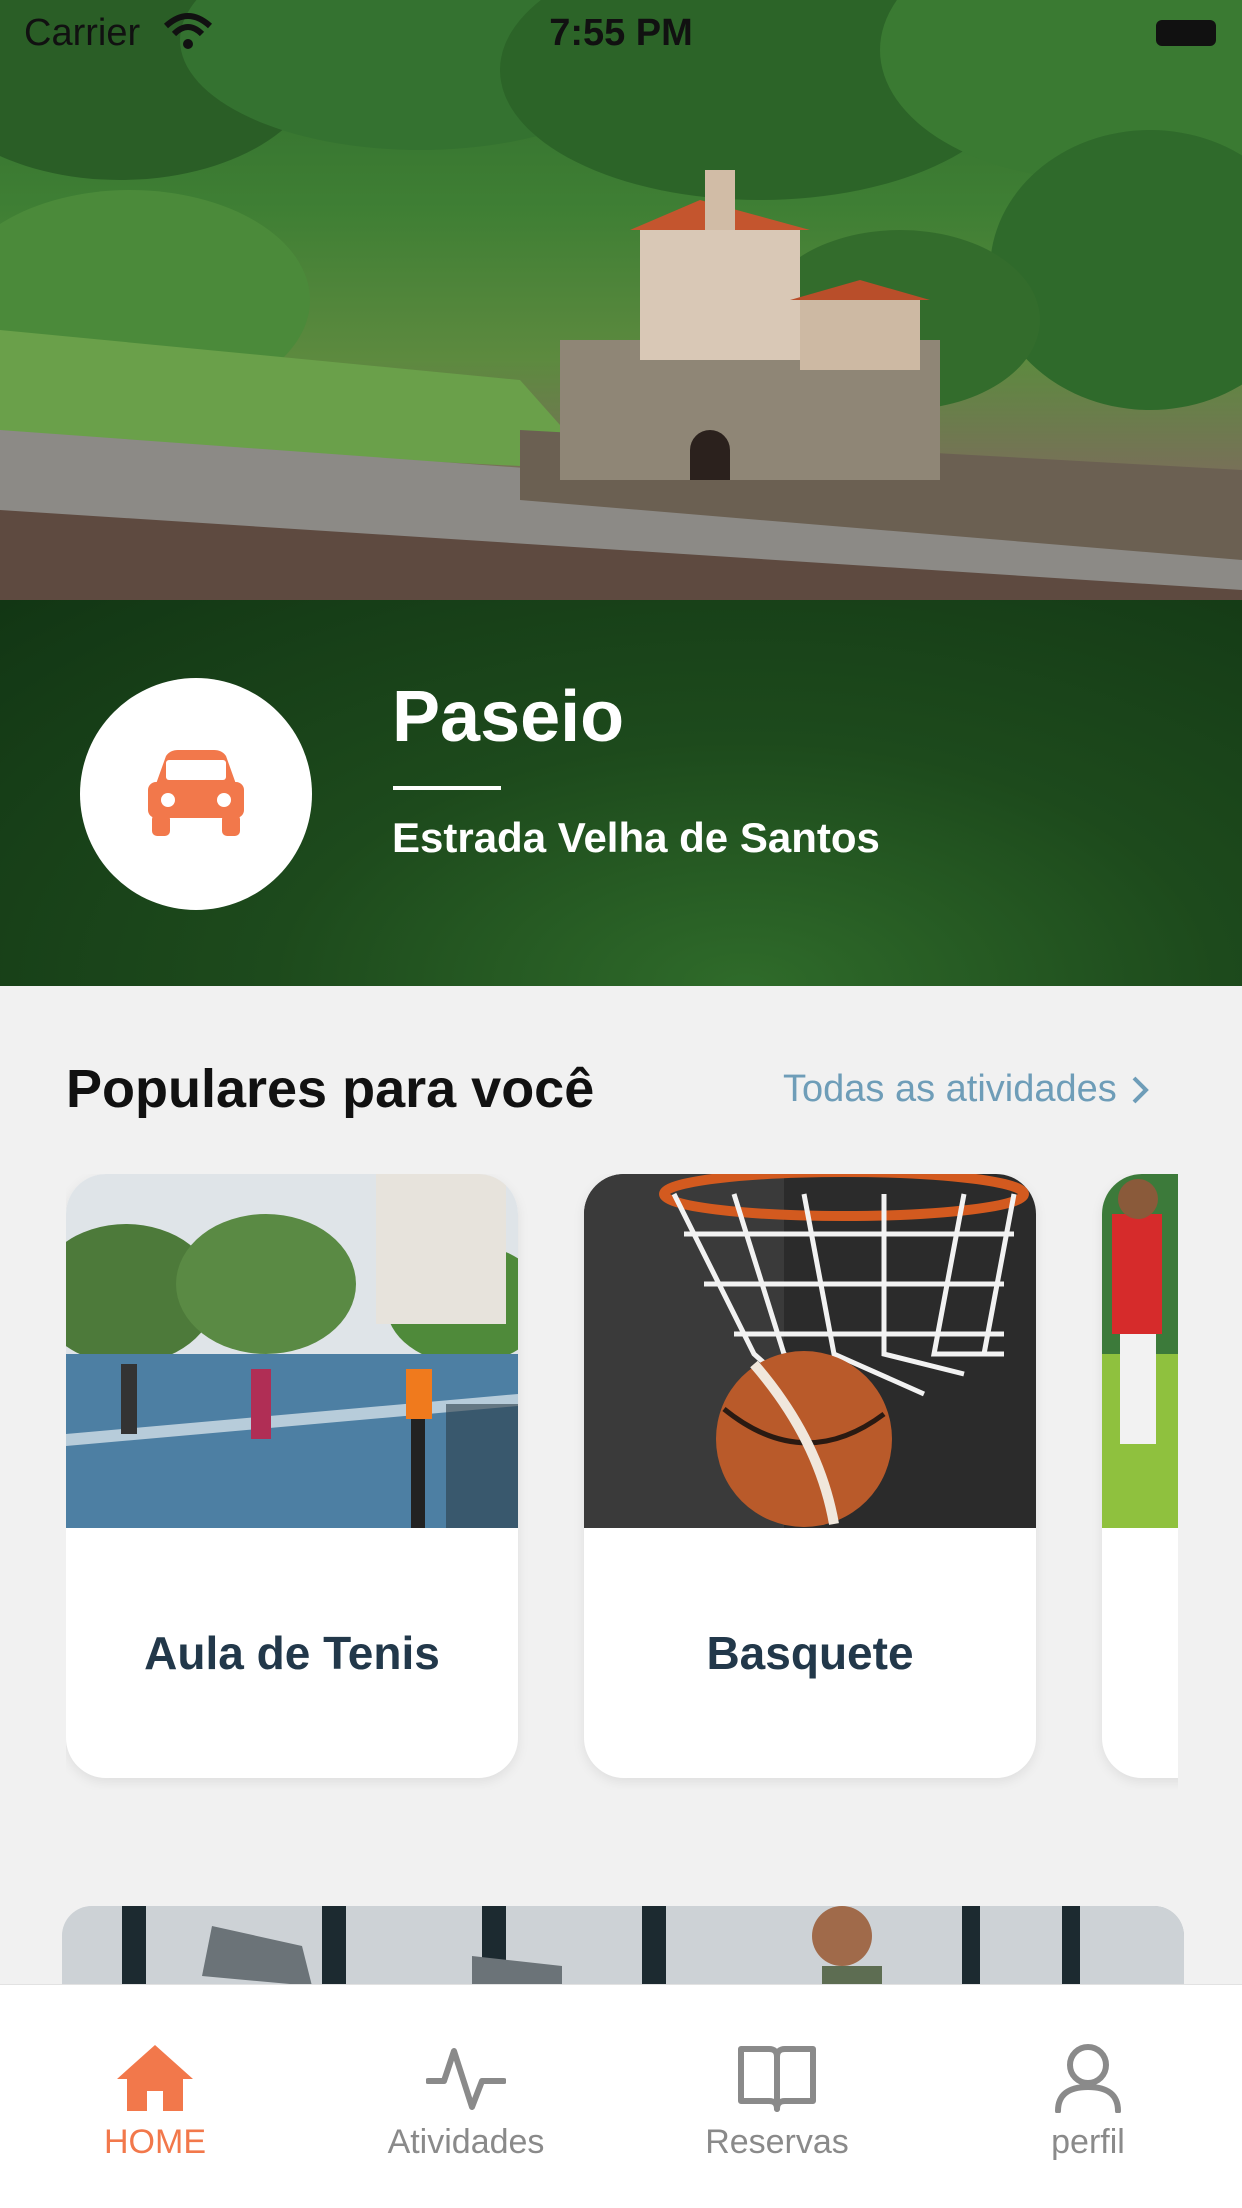 The height and width of the screenshot is (2208, 1242). I want to click on section-title: Populares para você, so click(330, 1089).